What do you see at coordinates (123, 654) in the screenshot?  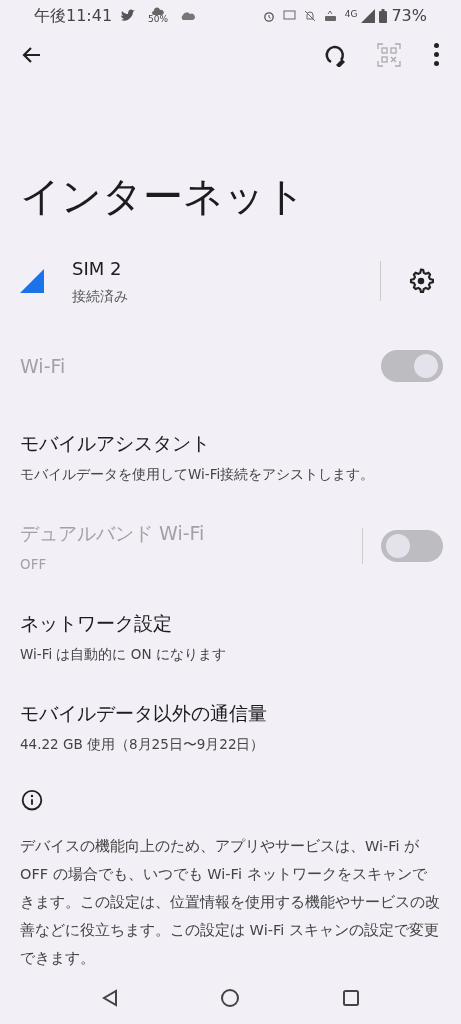 I see `setting-summary: Wi-Fi は自動的に ON になります` at bounding box center [123, 654].